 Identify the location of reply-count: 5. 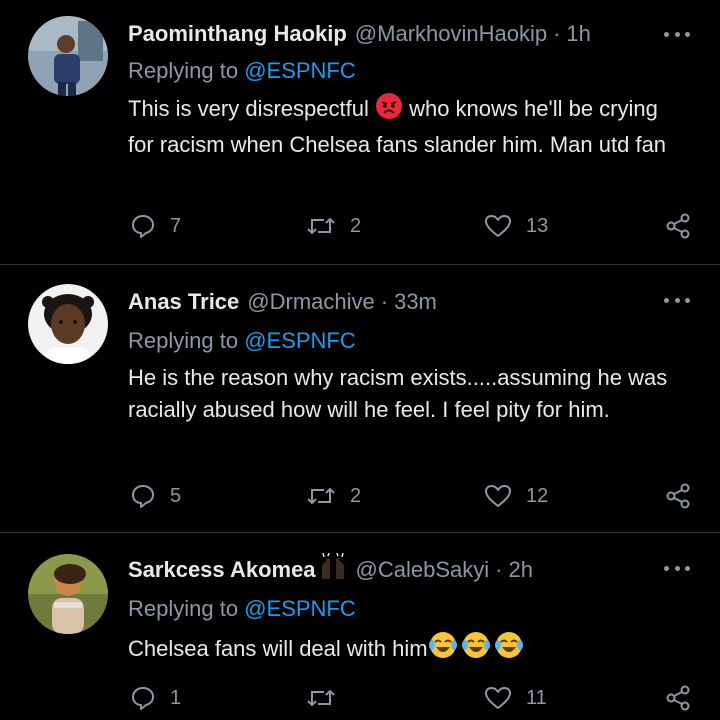
(176, 495).